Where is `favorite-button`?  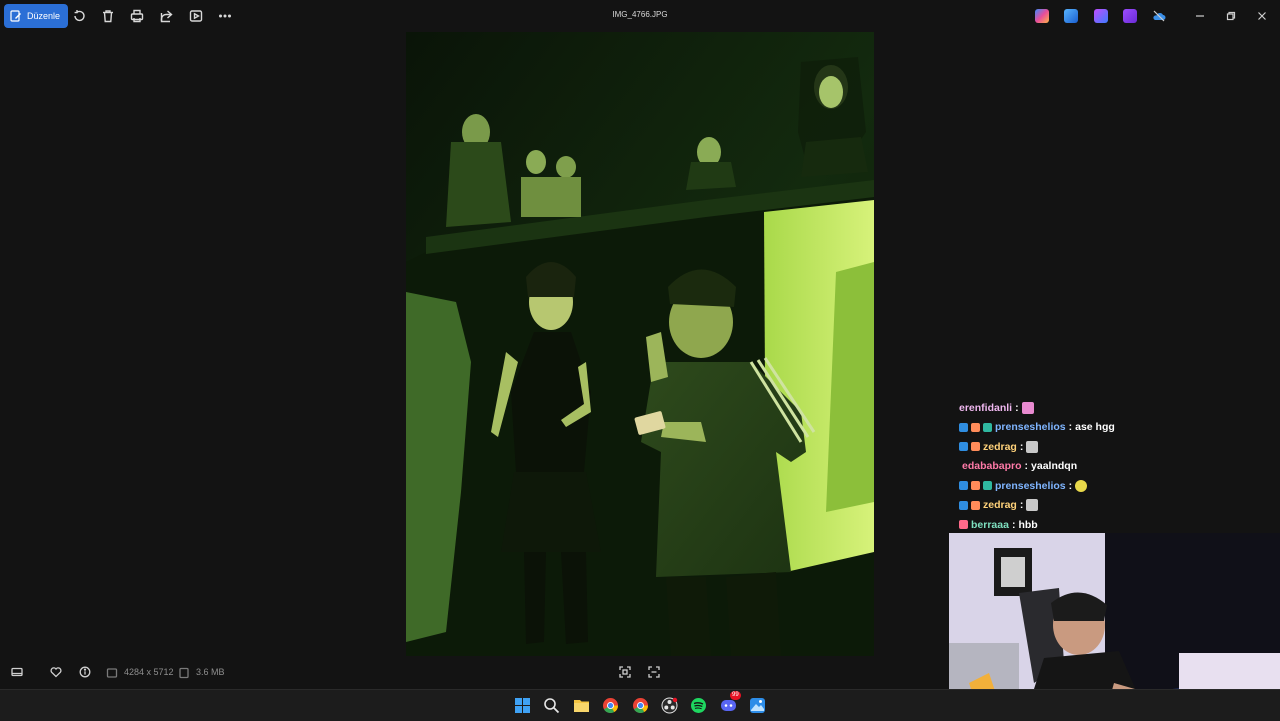
favorite-button is located at coordinates (56, 672).